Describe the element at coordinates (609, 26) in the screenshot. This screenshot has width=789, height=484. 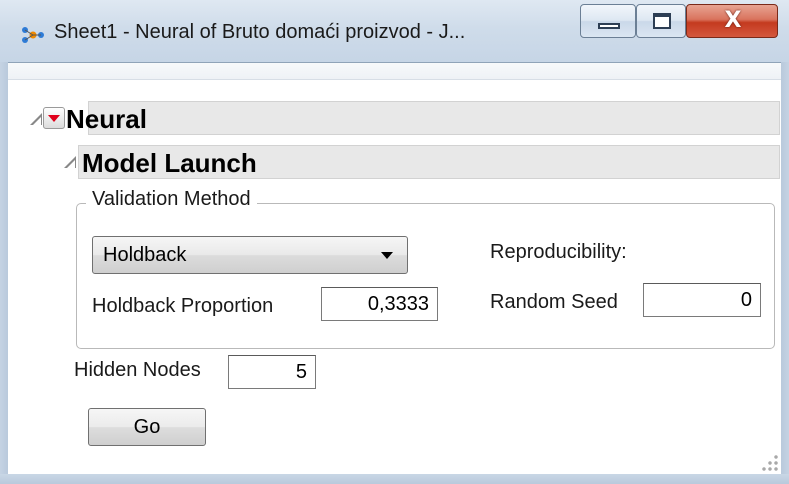
I see `minimize-icon` at that location.